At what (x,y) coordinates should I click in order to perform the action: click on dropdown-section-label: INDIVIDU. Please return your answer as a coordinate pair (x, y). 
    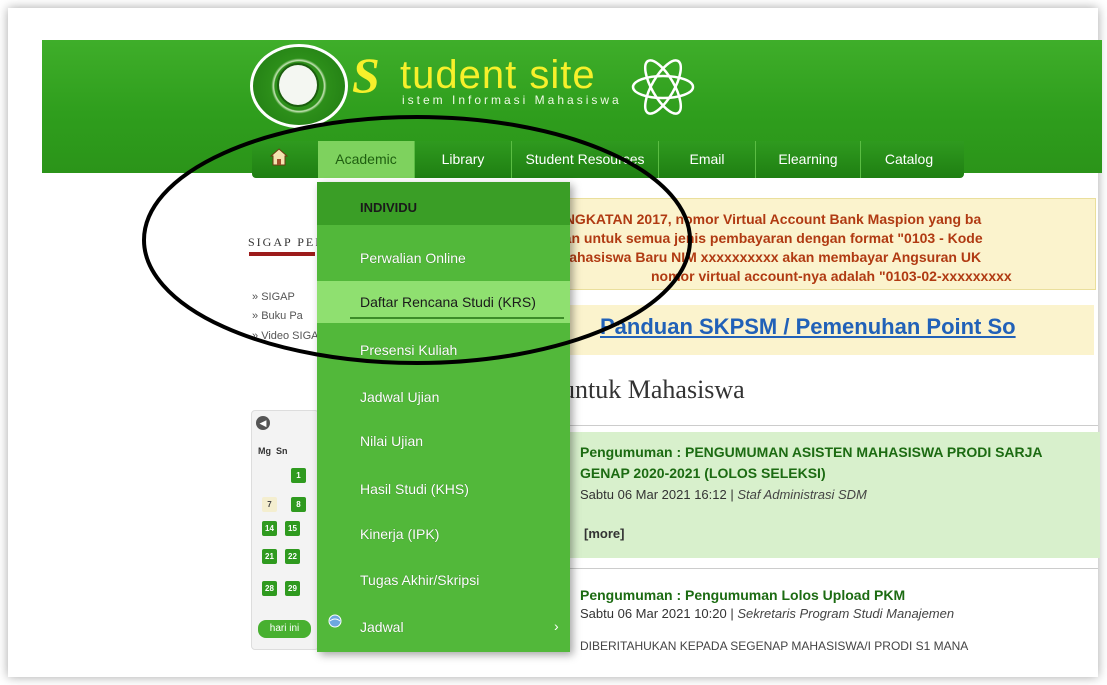
    Looking at the image, I should click on (389, 207).